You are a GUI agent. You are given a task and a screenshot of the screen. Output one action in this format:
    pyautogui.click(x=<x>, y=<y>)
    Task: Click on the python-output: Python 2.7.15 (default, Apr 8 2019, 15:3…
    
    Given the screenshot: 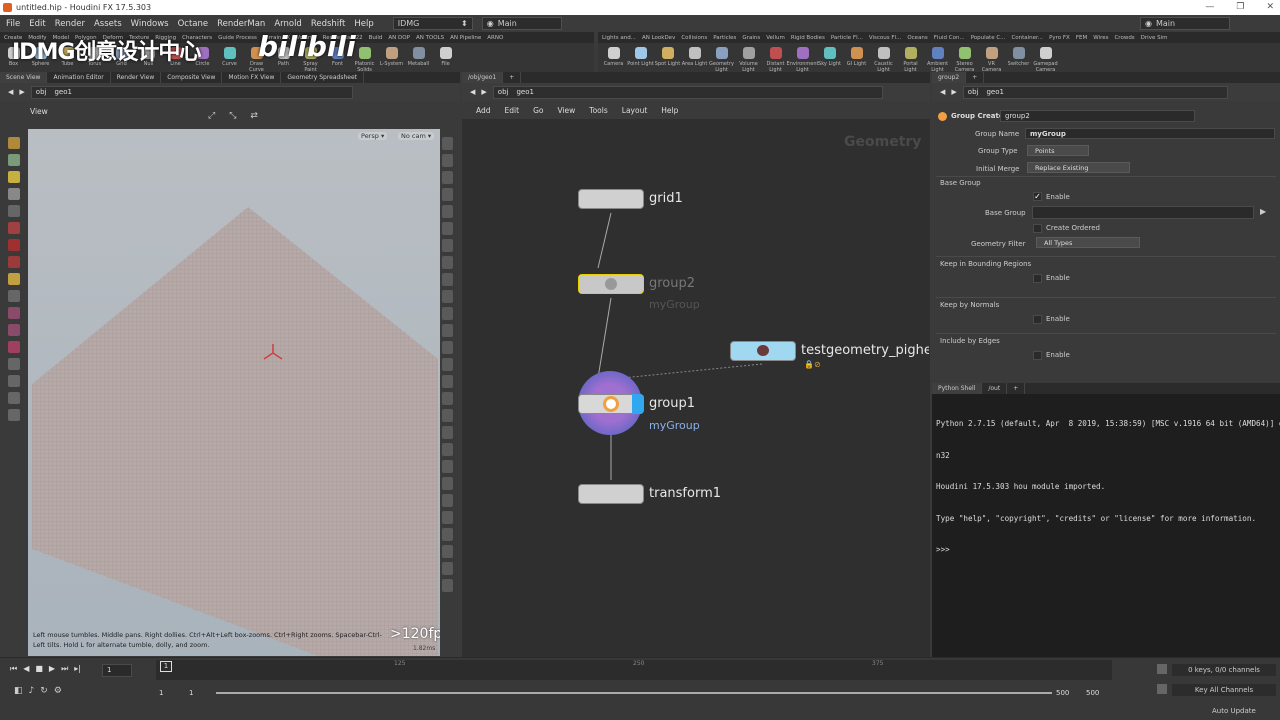 What is the action you would take?
    pyautogui.click(x=1106, y=487)
    